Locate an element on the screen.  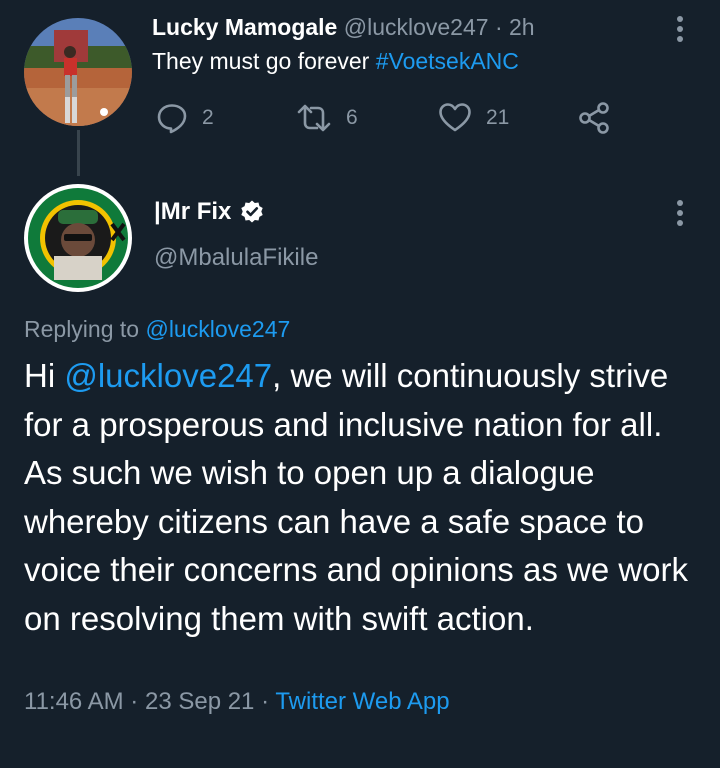
parent-timestamp: 2h is located at coordinates (522, 27).